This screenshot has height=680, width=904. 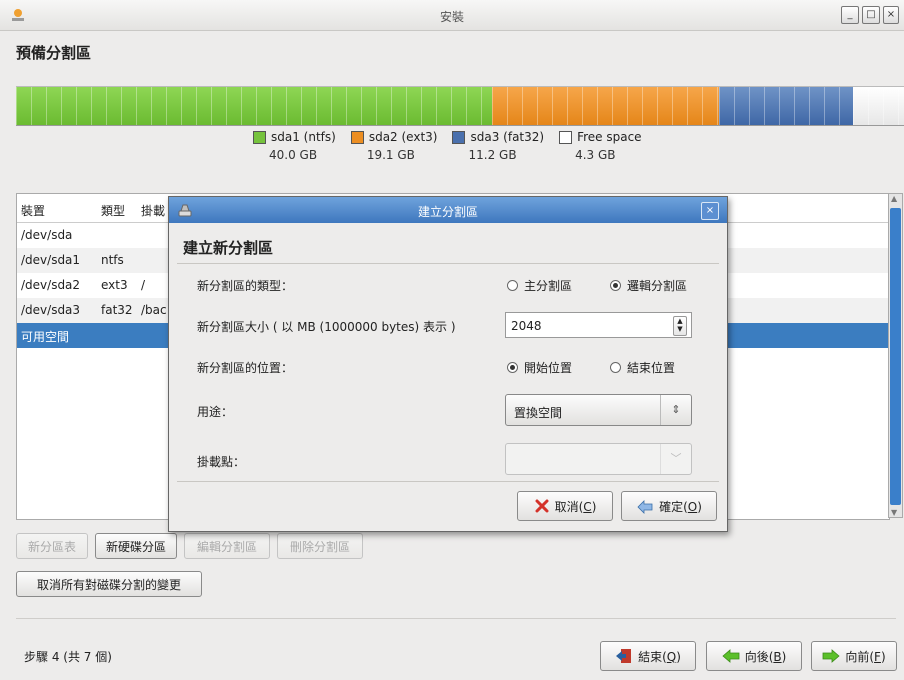 I want to click on dialog-button-divider, so click(x=448, y=481).